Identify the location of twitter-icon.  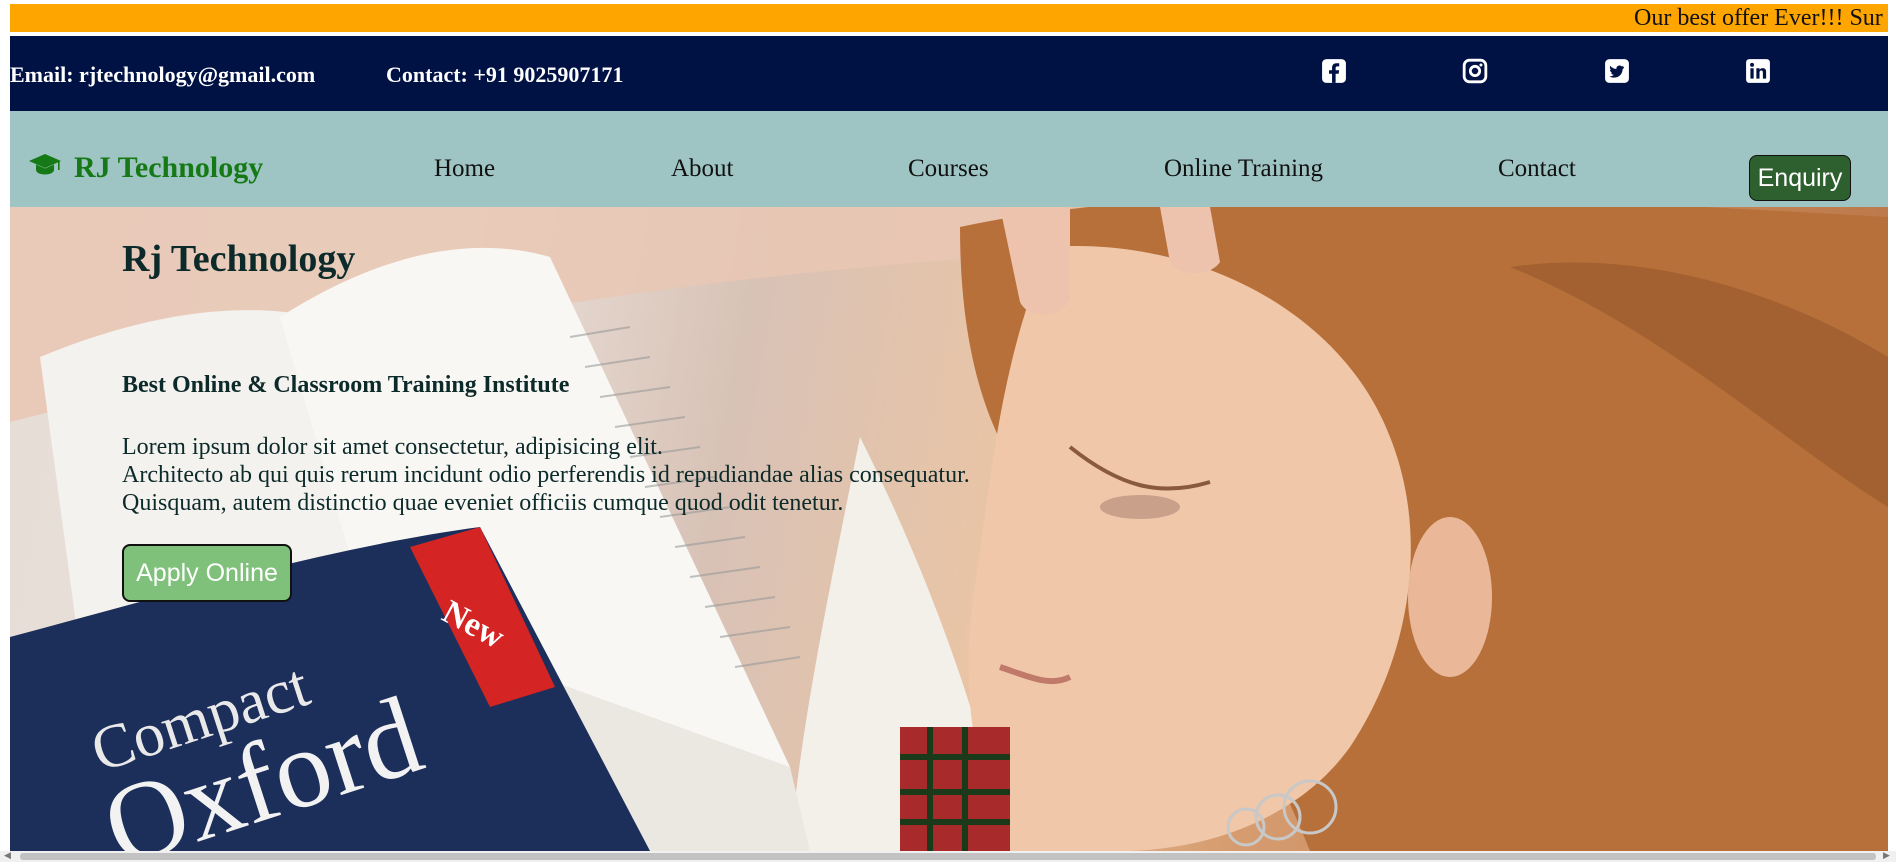
(1617, 71).